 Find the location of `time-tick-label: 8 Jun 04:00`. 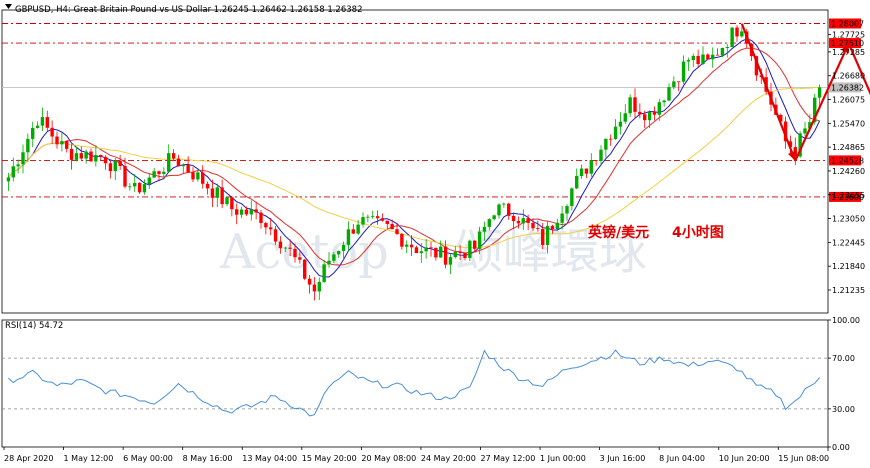

time-tick-label: 8 Jun 04:00 is located at coordinates (682, 458).